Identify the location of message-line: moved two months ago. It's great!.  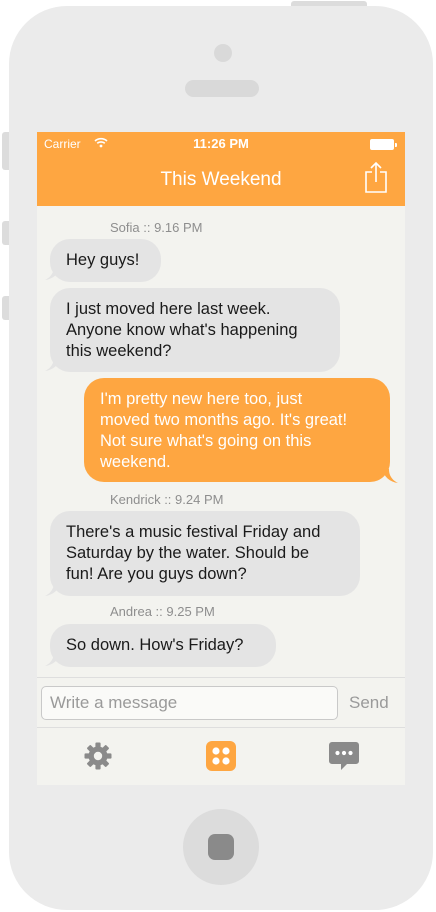
(224, 420).